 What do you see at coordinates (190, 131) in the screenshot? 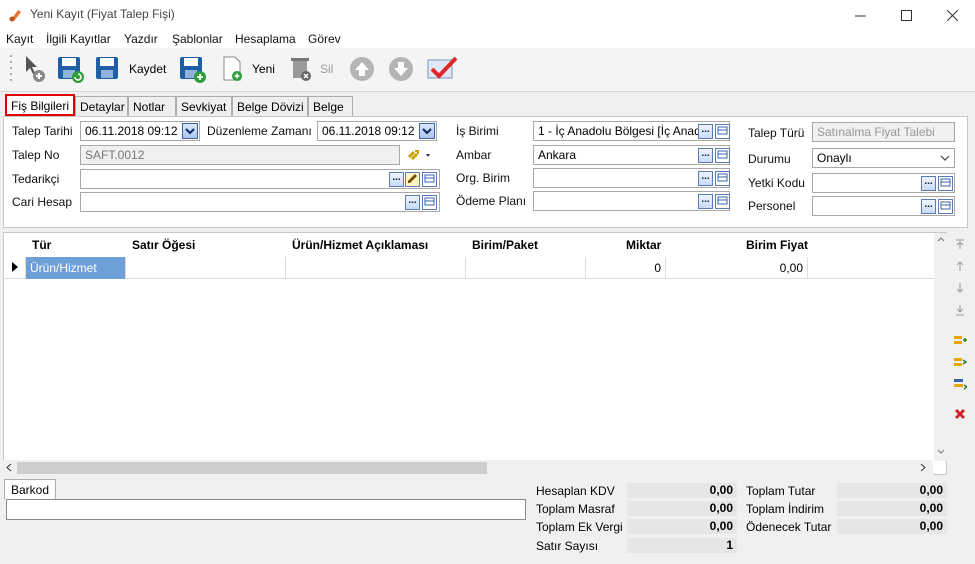
I see `talep-tarihi-dropdown` at bounding box center [190, 131].